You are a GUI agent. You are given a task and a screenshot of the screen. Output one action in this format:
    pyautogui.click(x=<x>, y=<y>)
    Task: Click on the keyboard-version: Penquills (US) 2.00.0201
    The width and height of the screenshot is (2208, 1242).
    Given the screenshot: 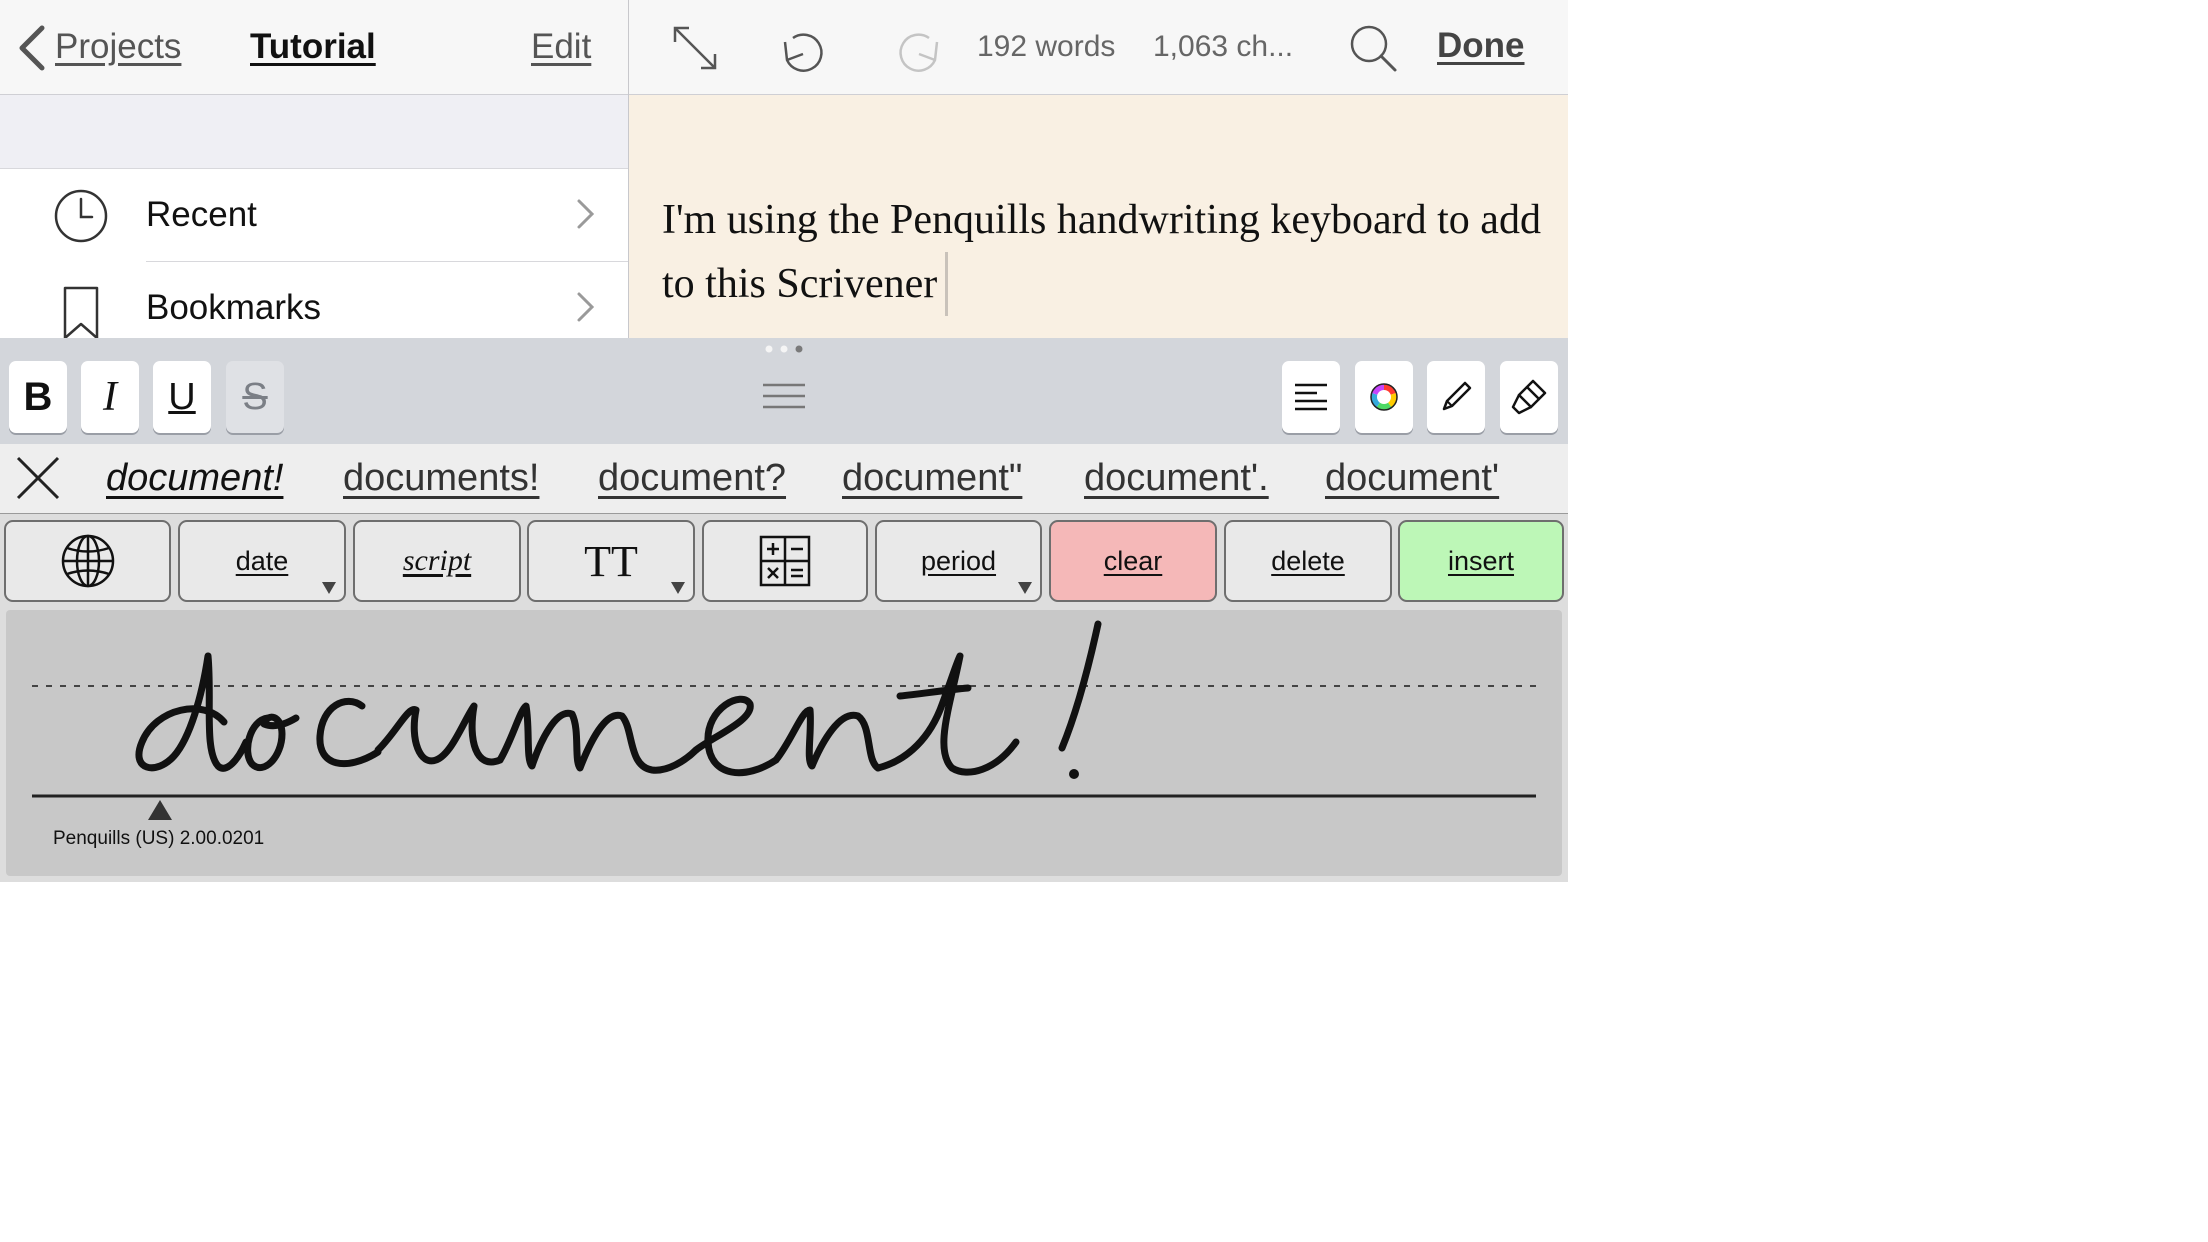 What is the action you would take?
    pyautogui.click(x=159, y=838)
    